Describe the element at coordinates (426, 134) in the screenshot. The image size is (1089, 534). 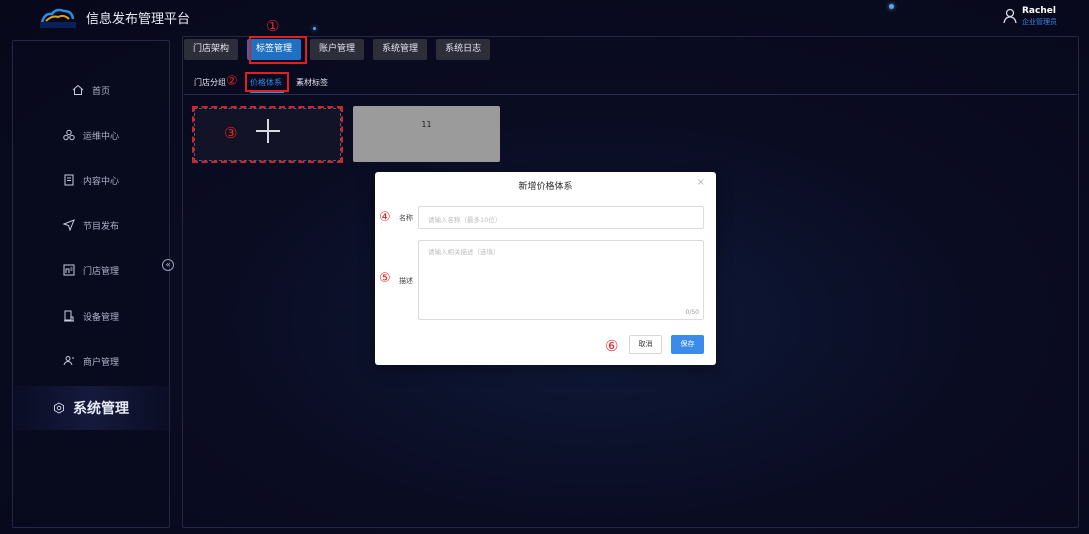
I see `price-system-card: 11` at that location.